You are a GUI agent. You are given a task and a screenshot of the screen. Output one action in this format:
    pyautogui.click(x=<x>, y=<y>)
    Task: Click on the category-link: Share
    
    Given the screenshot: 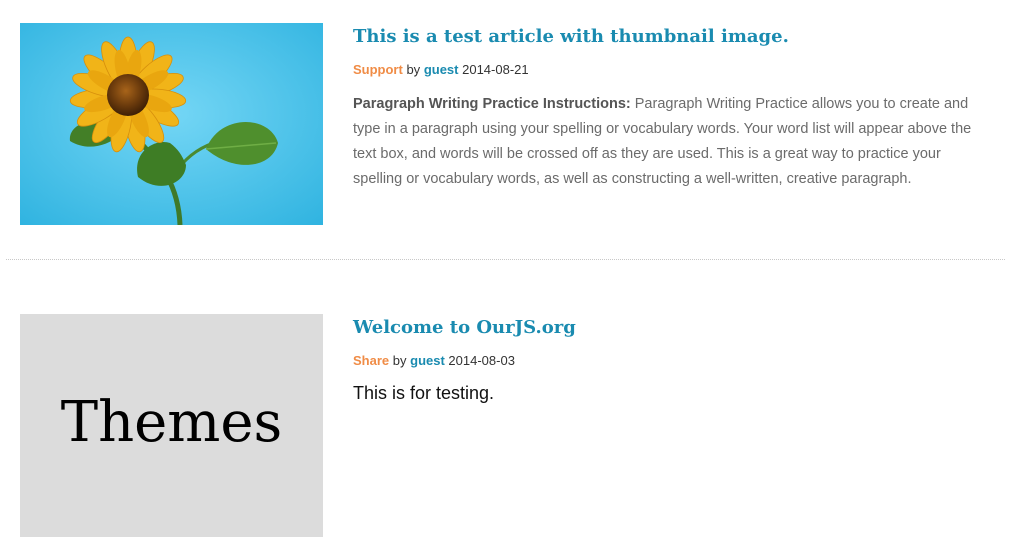 What is the action you would take?
    pyautogui.click(x=371, y=360)
    